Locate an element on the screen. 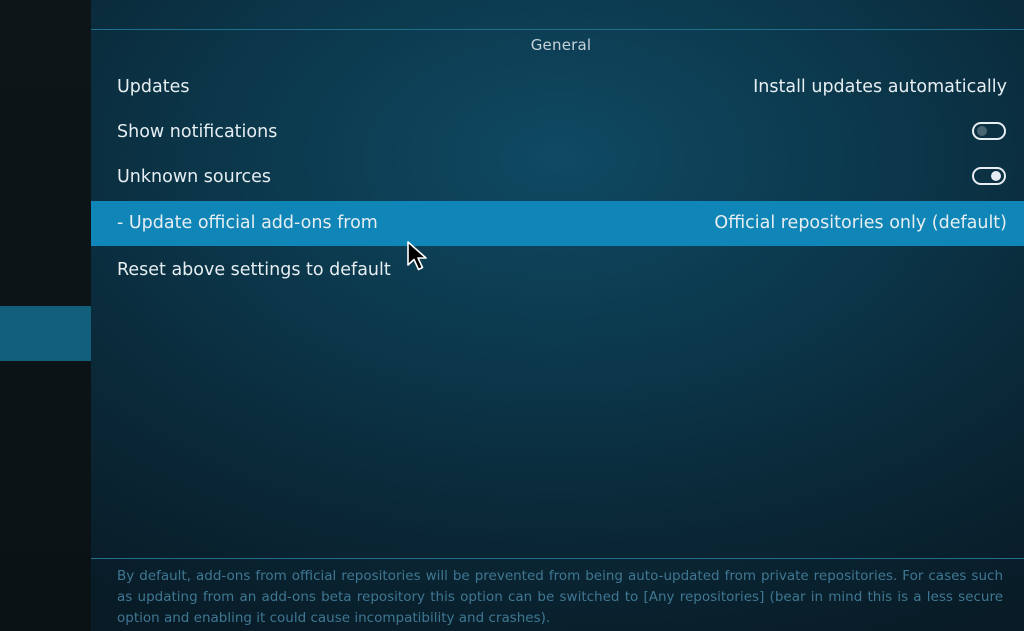 The image size is (1024, 631). setting-updates-value: Install updates automatically is located at coordinates (880, 87).